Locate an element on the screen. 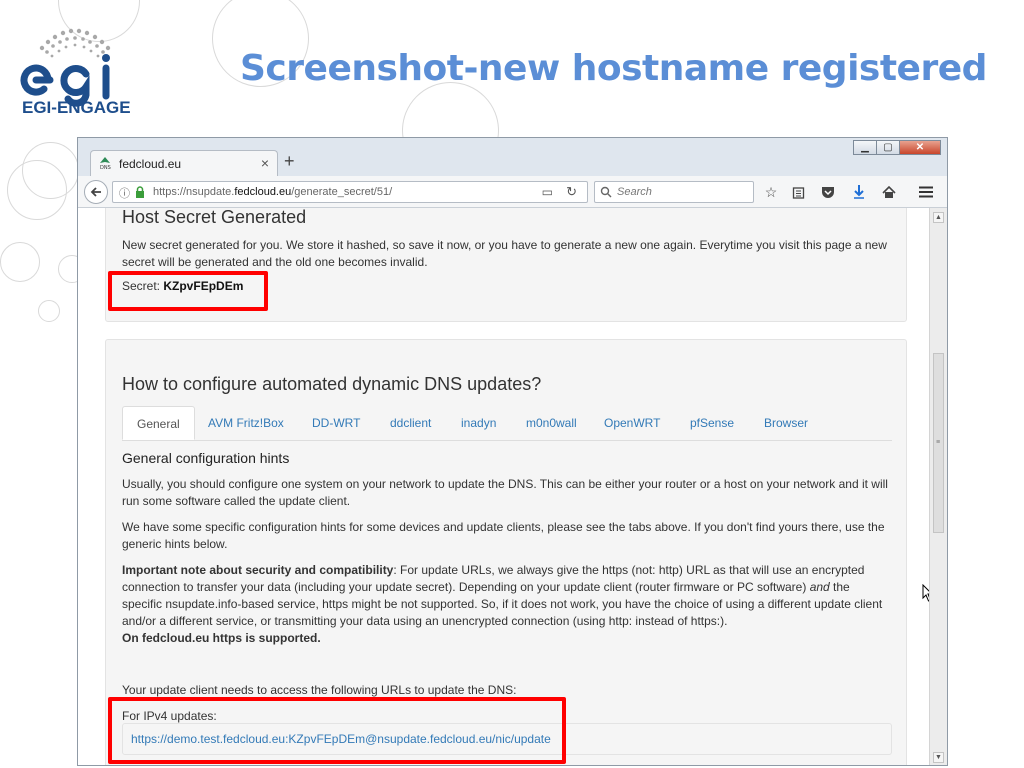  tab-title: fedcloud.eu is located at coordinates (150, 164).